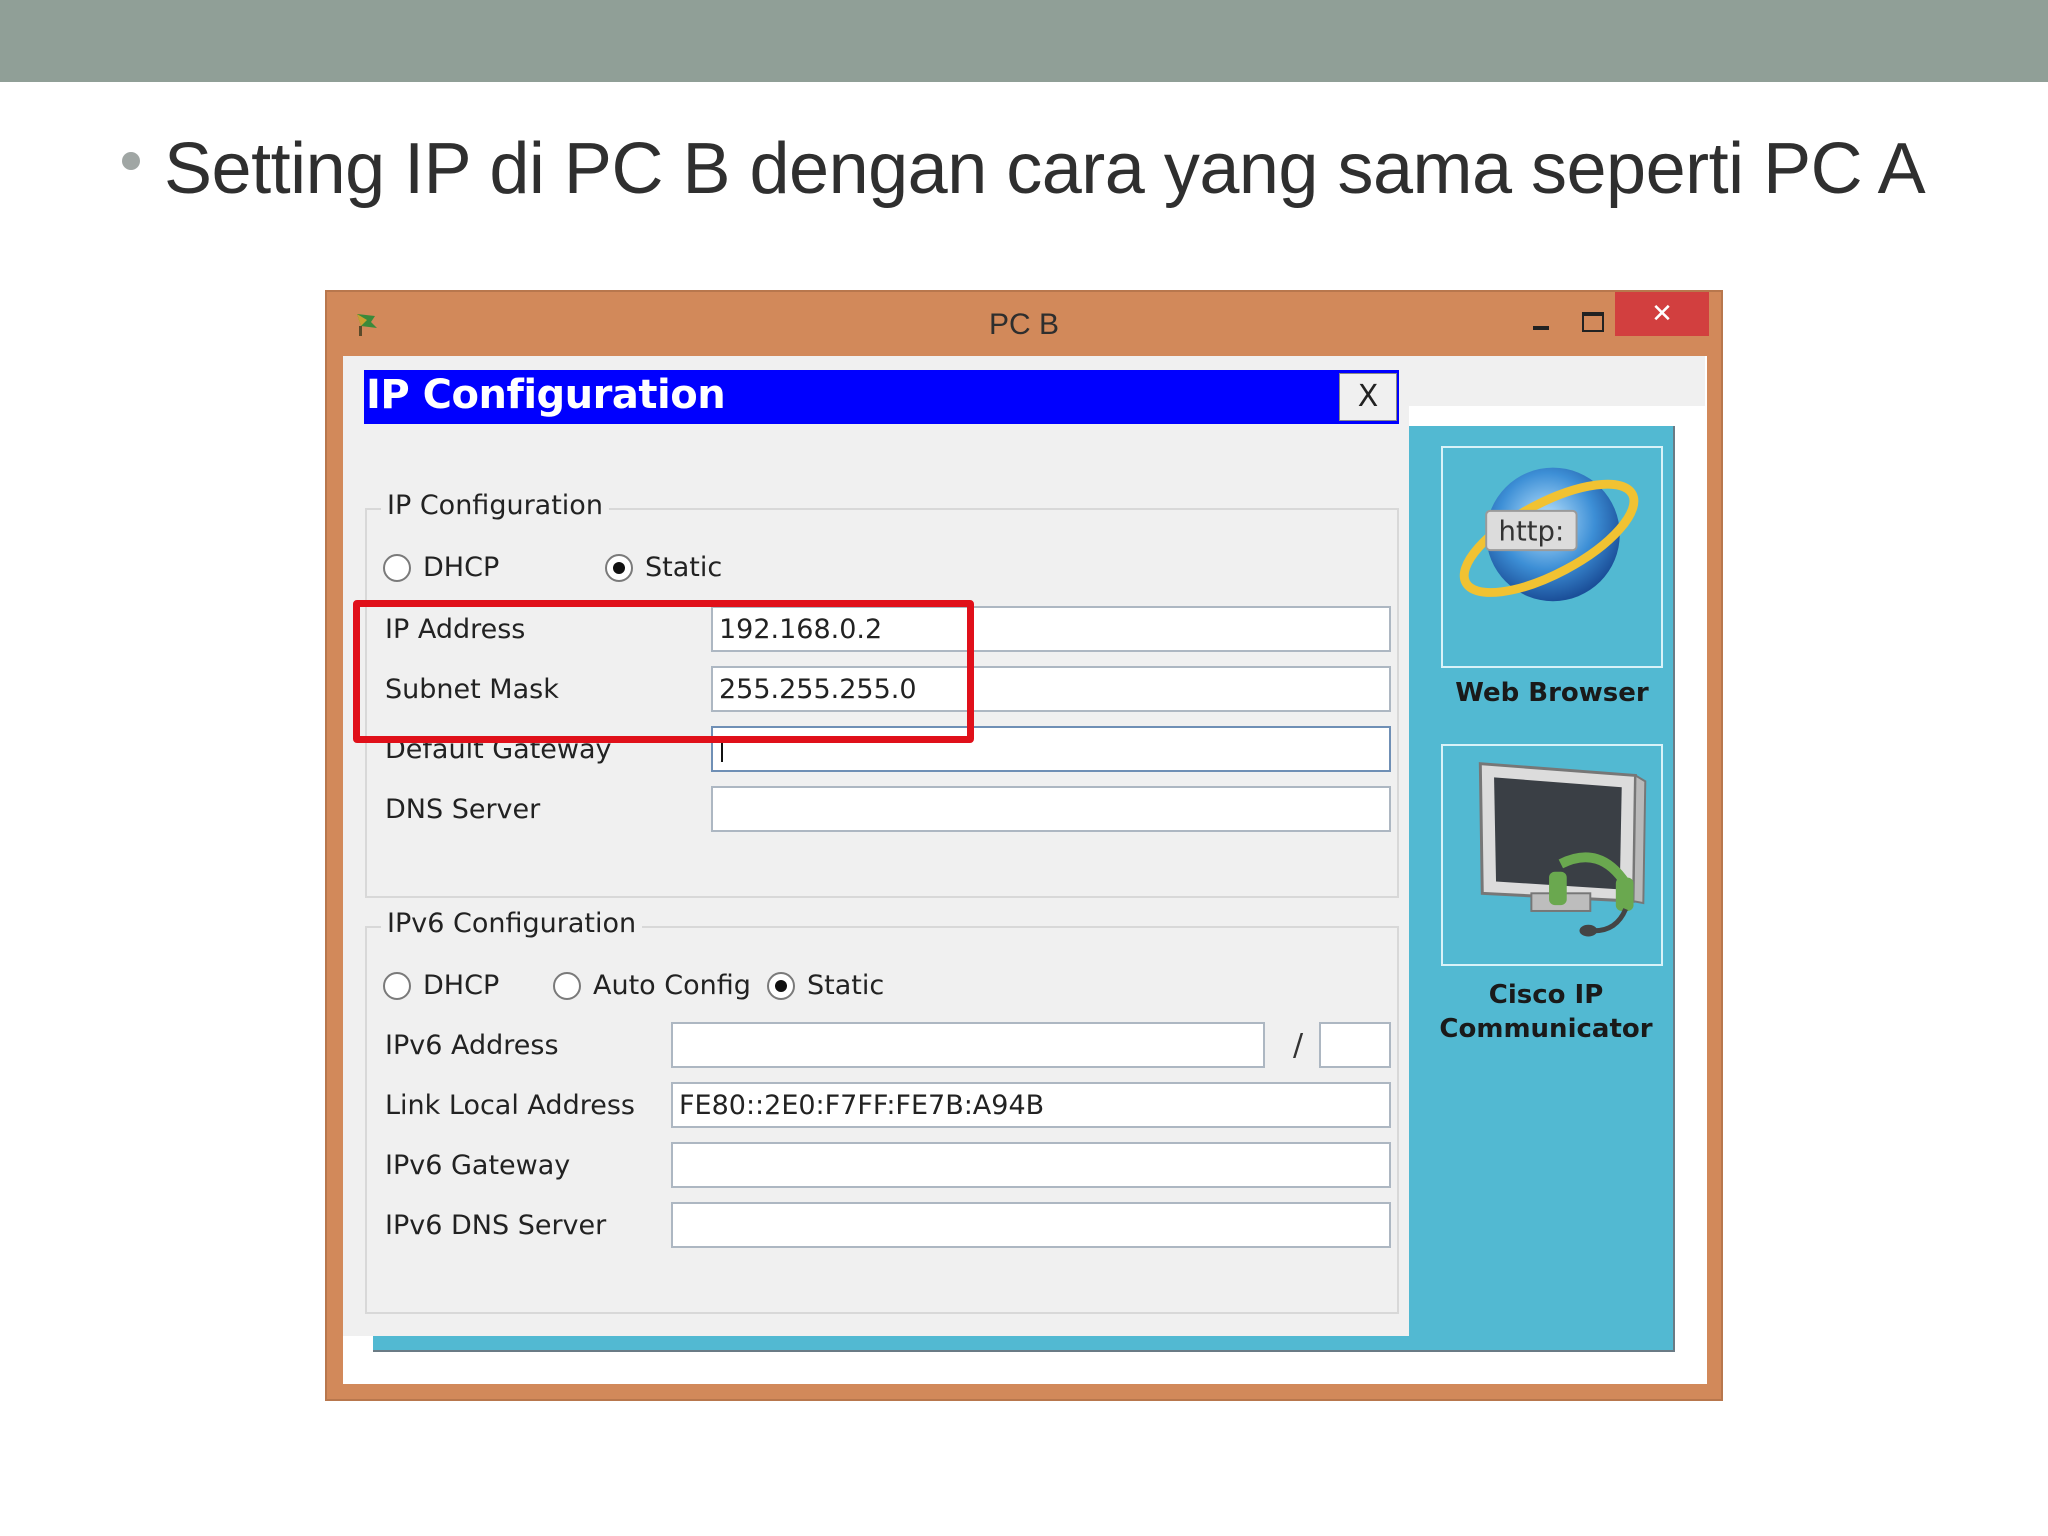 This screenshot has width=2048, height=1536. What do you see at coordinates (968, 1045) in the screenshot?
I see `ipv6-address-input` at bounding box center [968, 1045].